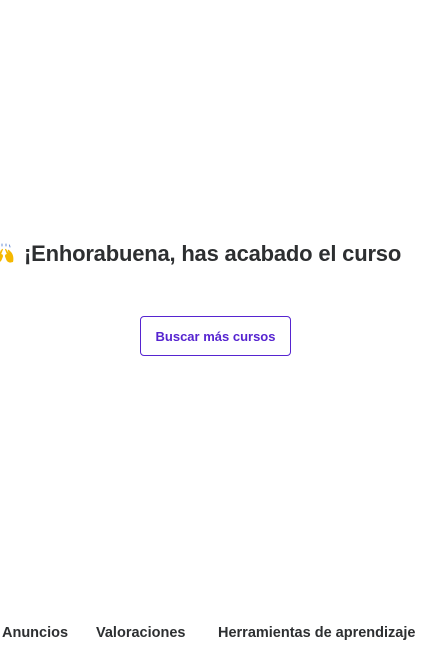 This screenshot has width=430, height=646. Describe the element at coordinates (316, 633) in the screenshot. I see `tab-learning-tools: Herramientas de aprendizaje` at that location.